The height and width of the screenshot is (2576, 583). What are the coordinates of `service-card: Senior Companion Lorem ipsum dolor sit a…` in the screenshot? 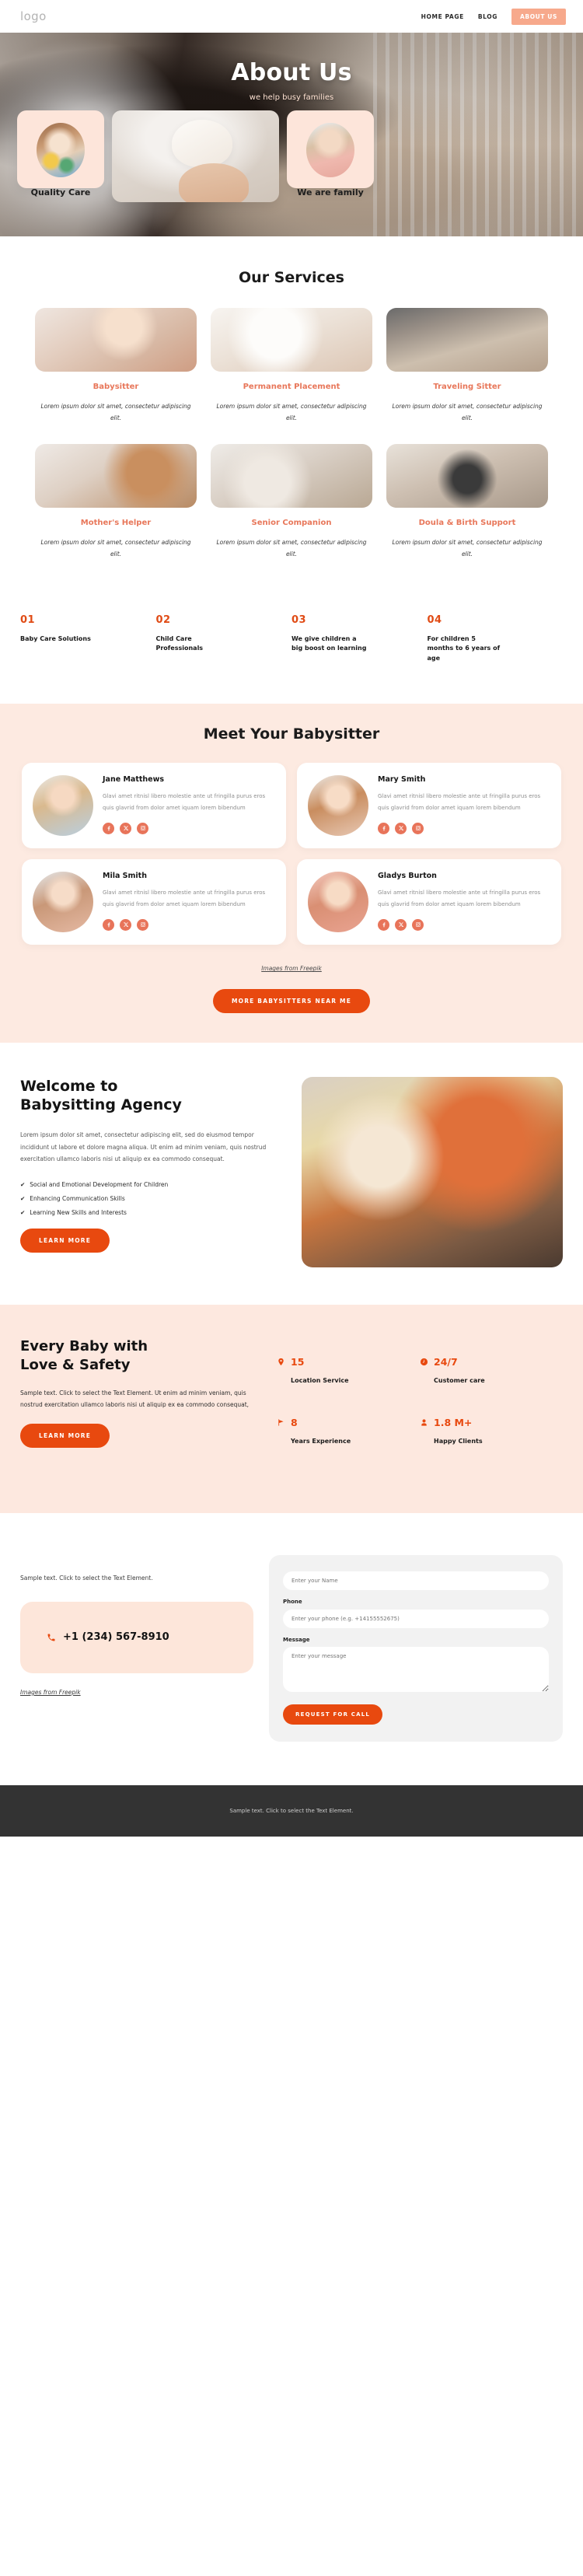 It's located at (291, 502).